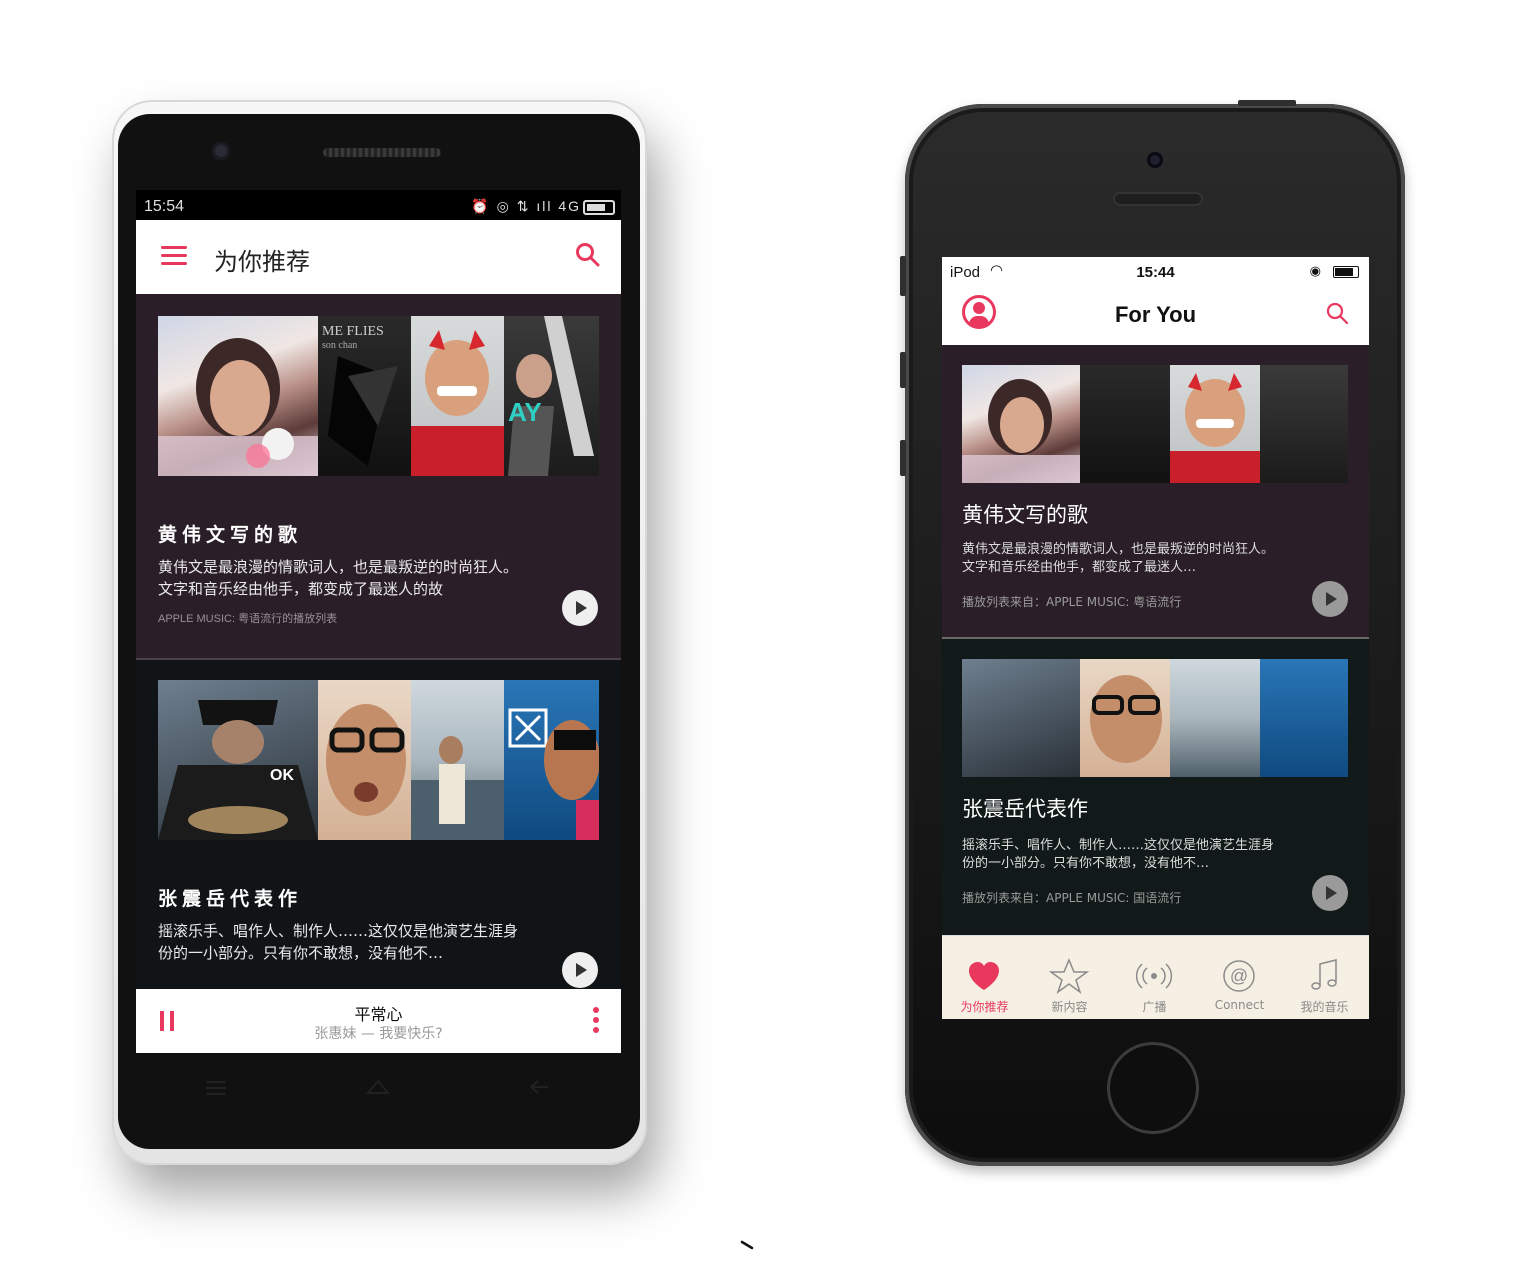  What do you see at coordinates (747, 1245) in the screenshot?
I see `stray-mark` at bounding box center [747, 1245].